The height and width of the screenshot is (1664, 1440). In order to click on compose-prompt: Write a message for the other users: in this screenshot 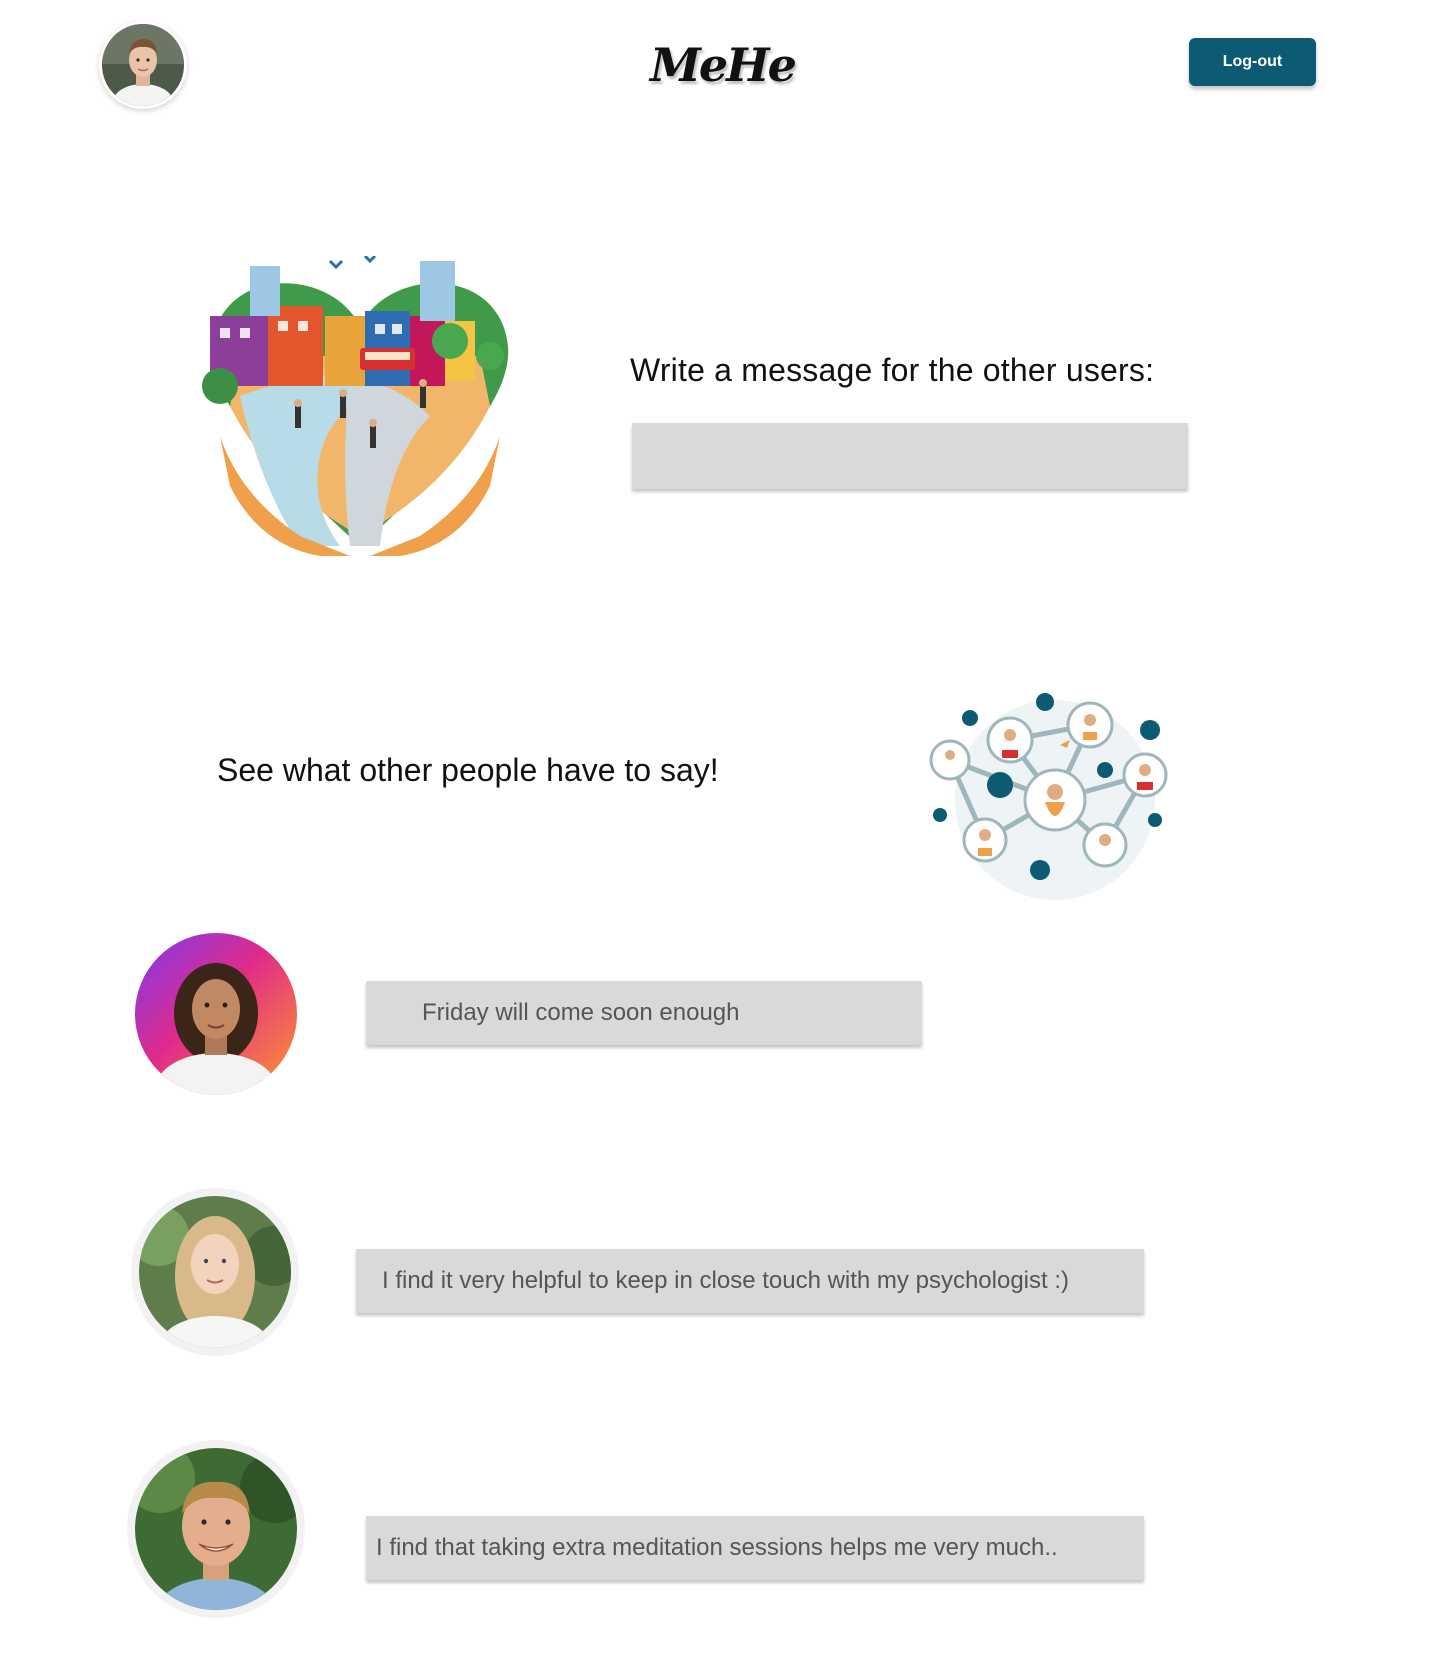, I will do `click(892, 370)`.